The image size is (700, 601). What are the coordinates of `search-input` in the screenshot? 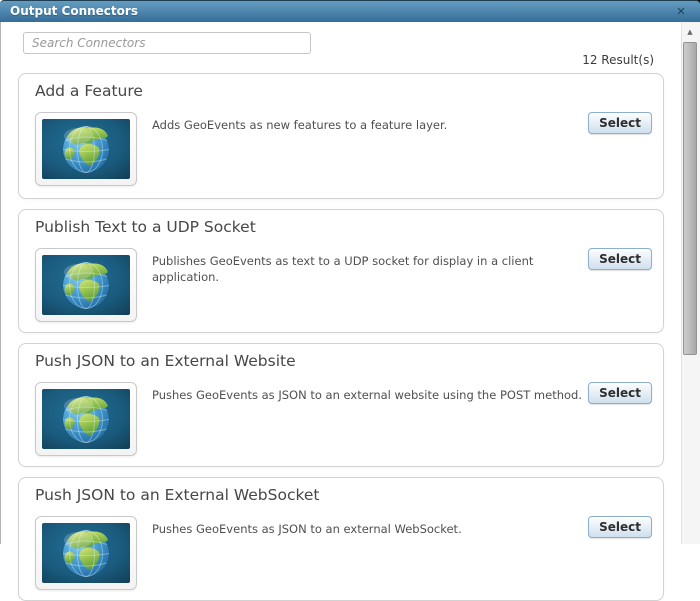 It's located at (167, 43).